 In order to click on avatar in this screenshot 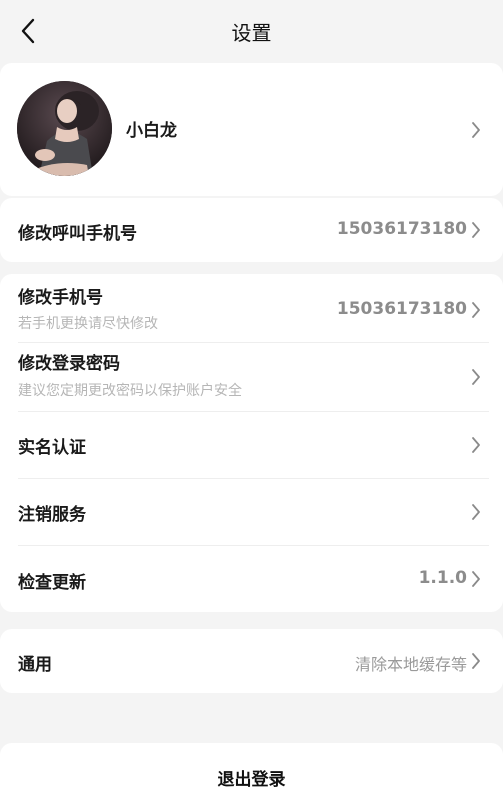, I will do `click(64, 128)`.